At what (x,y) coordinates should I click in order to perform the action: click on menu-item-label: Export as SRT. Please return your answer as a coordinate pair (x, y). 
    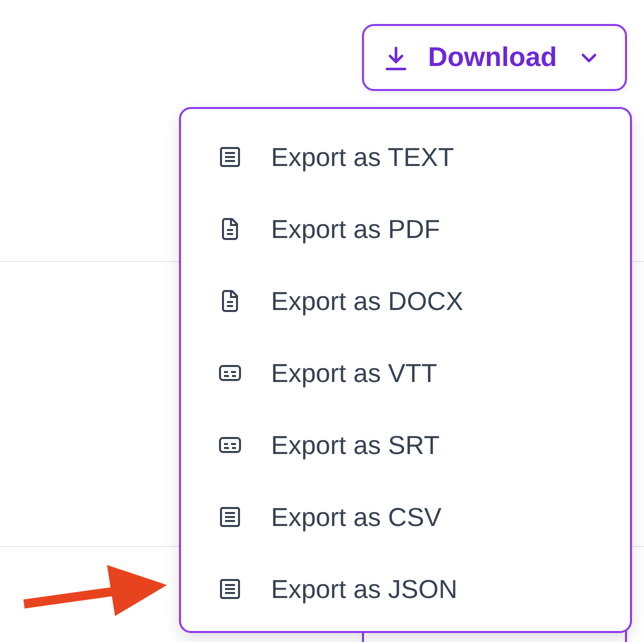
    Looking at the image, I should click on (355, 445).